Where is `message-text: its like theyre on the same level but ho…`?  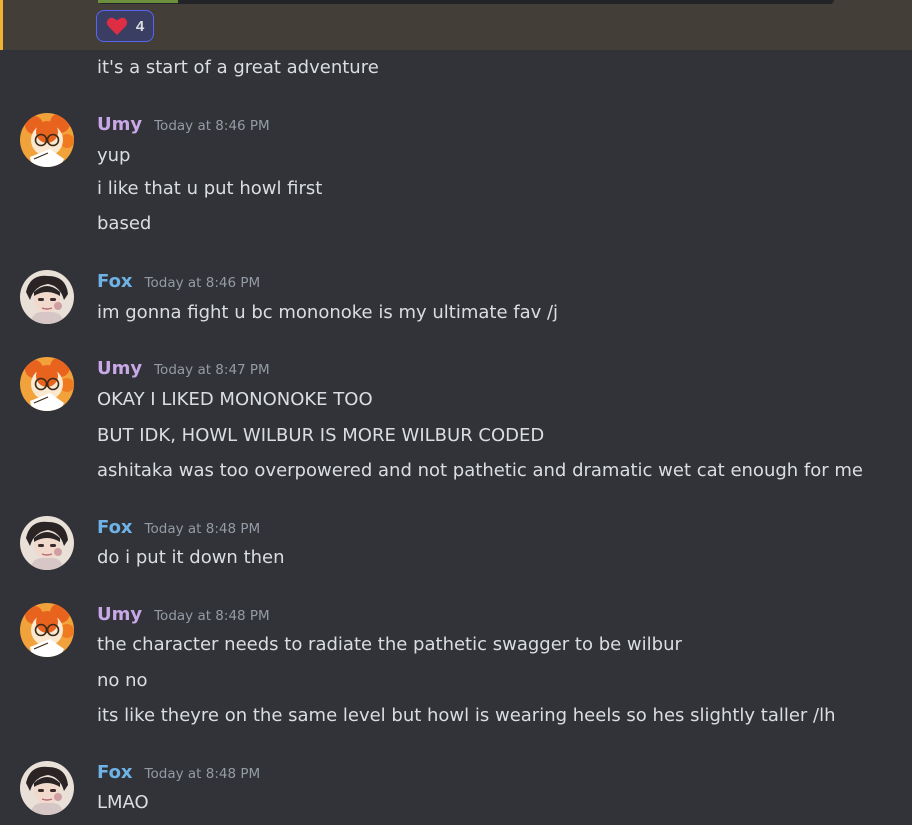 message-text: its like theyre on the same level but ho… is located at coordinates (466, 716).